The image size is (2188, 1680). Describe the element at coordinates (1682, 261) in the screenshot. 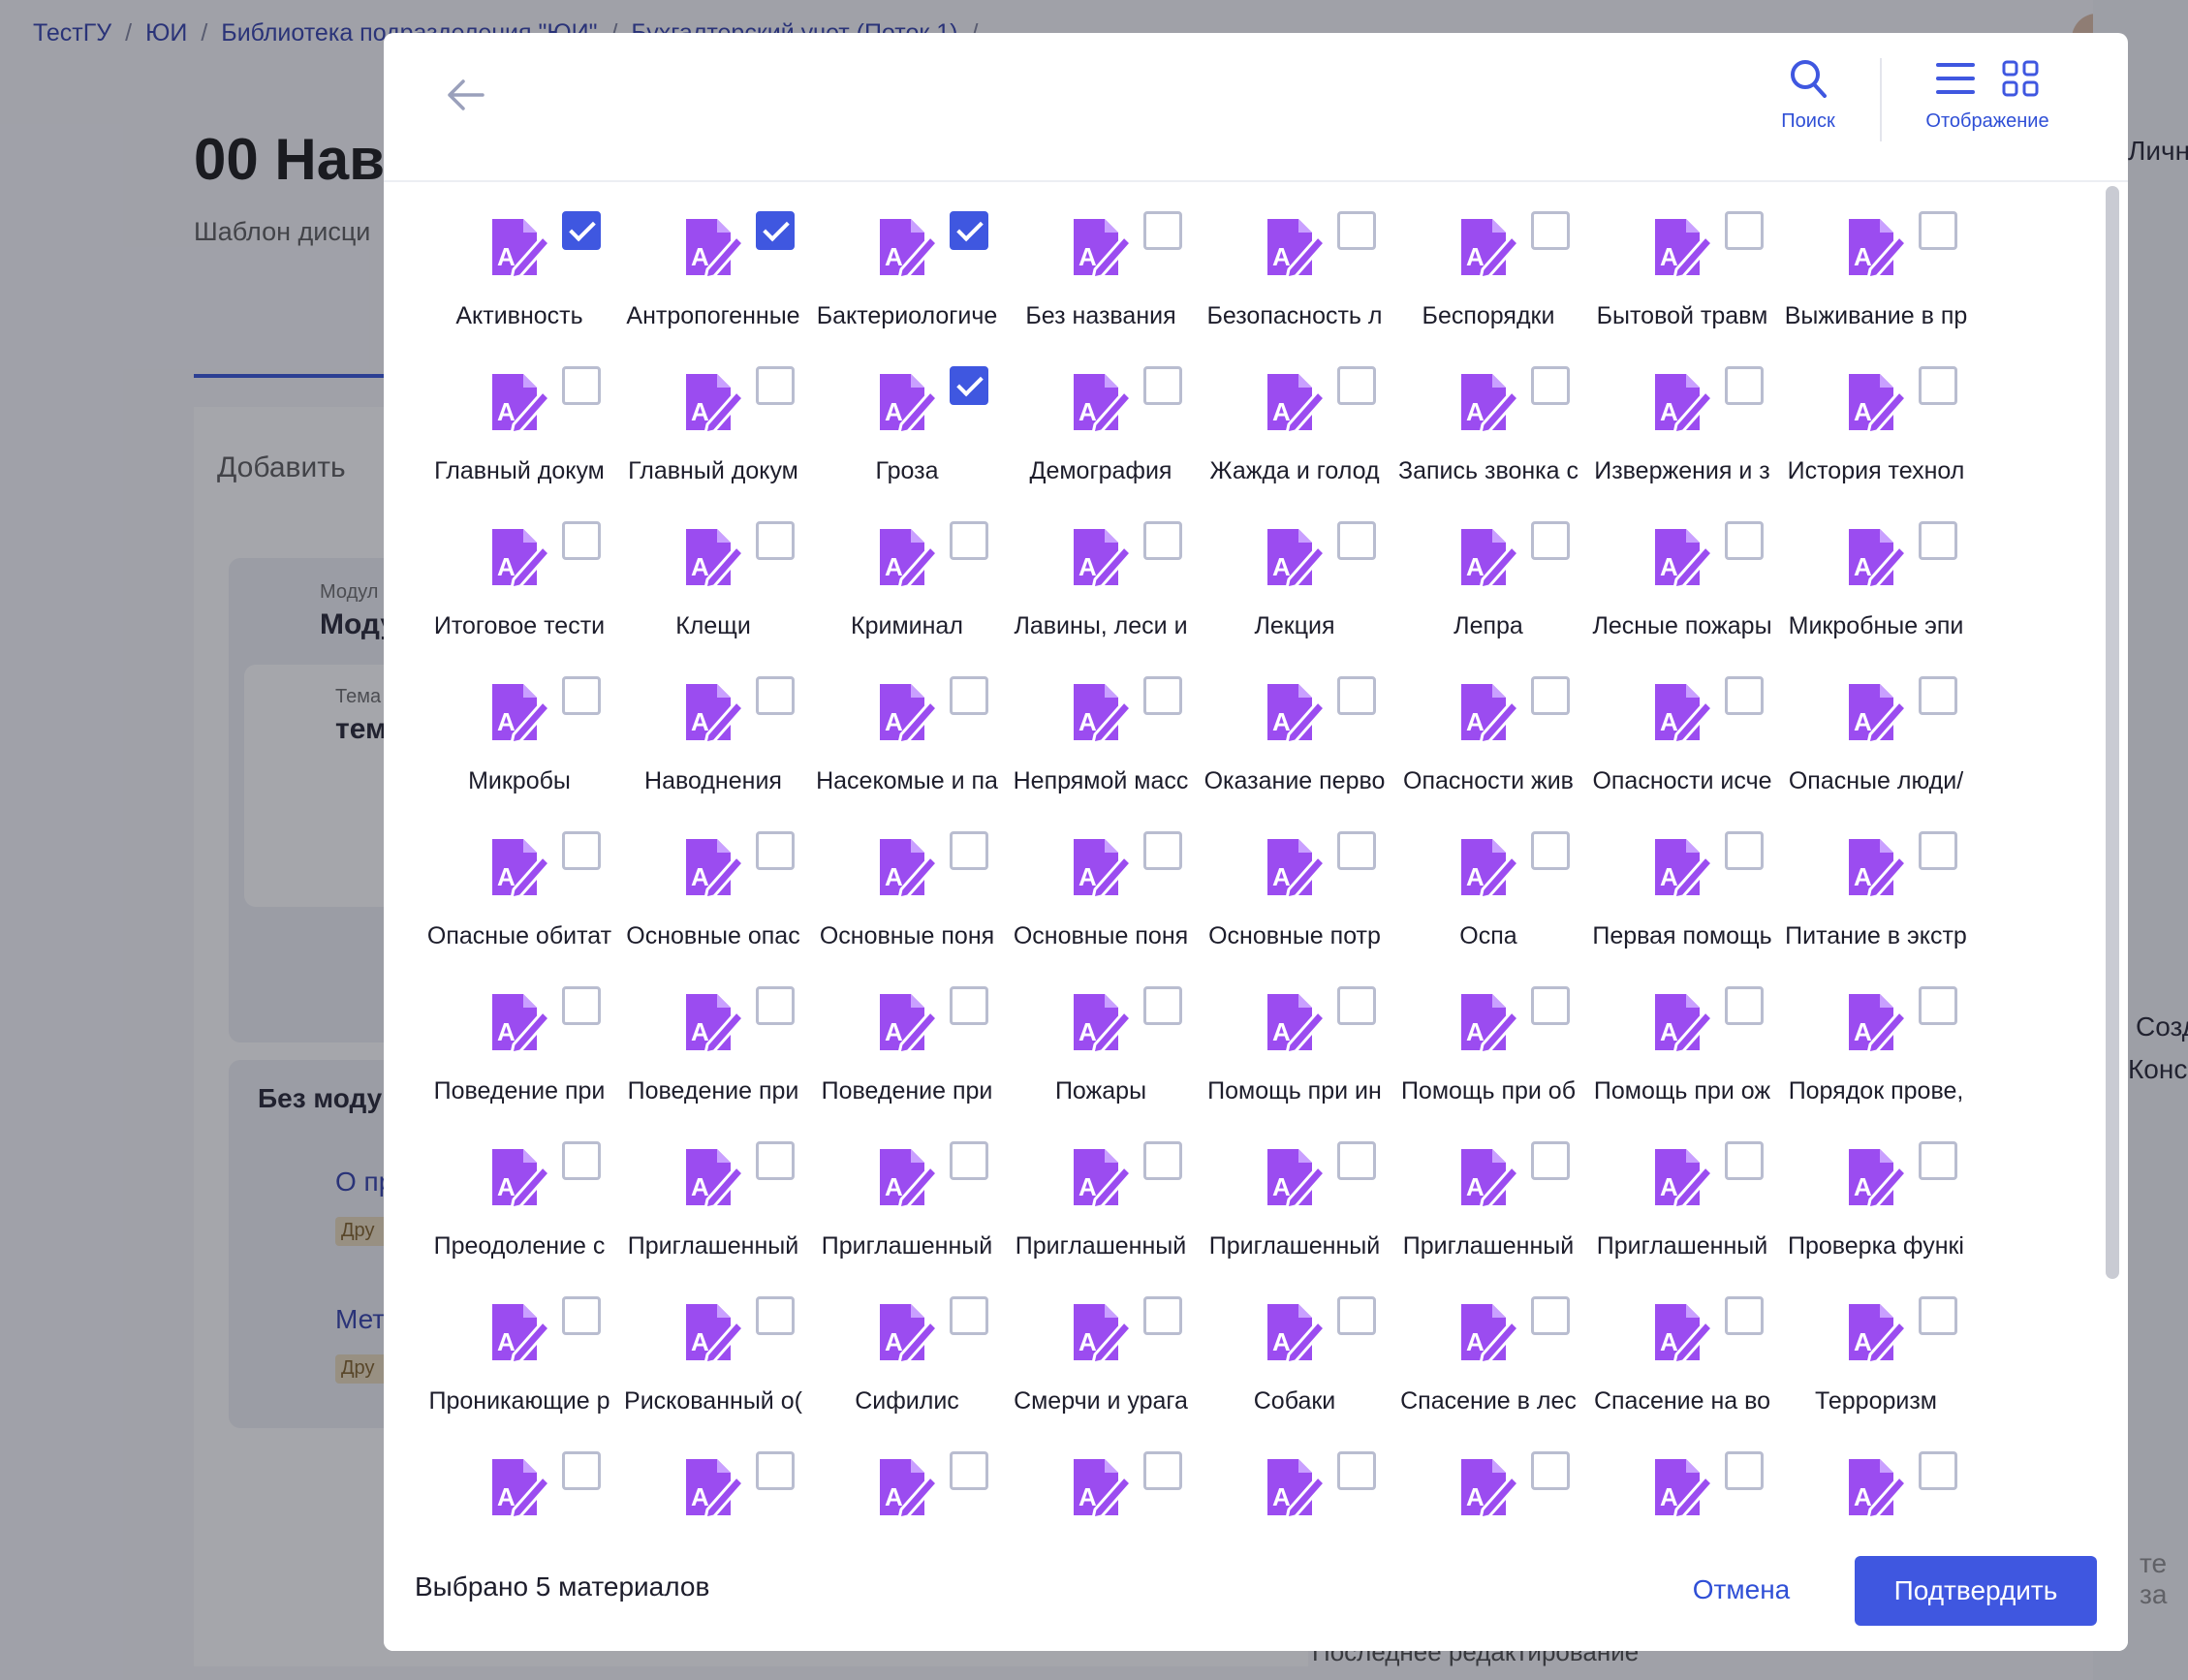

I see `material-tile: A Бытовой травм` at that location.